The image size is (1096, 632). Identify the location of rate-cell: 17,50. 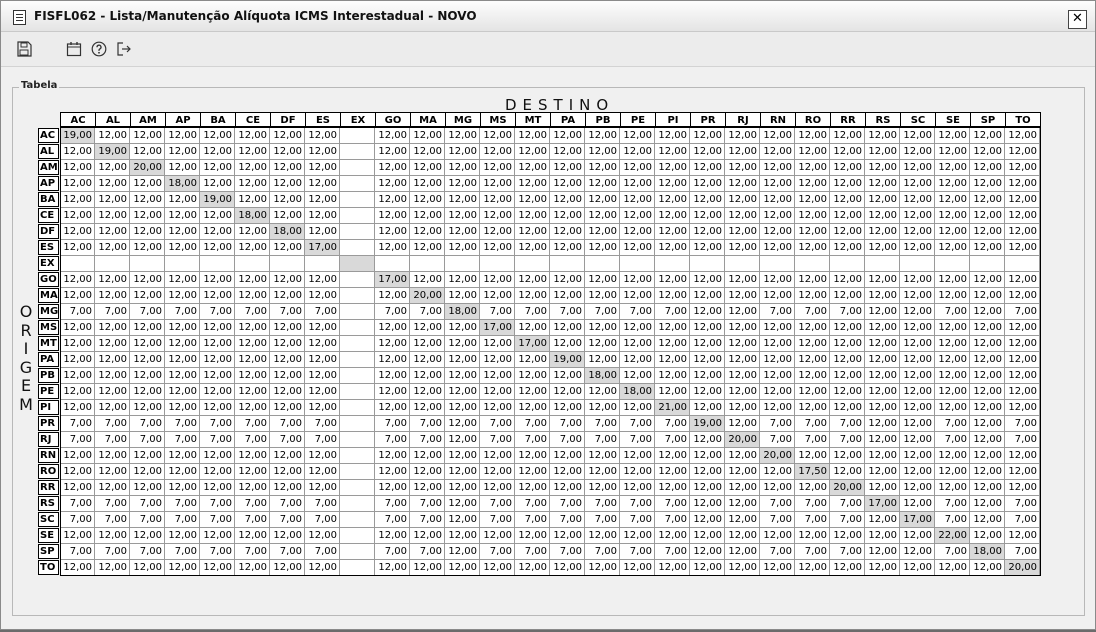
(812, 472).